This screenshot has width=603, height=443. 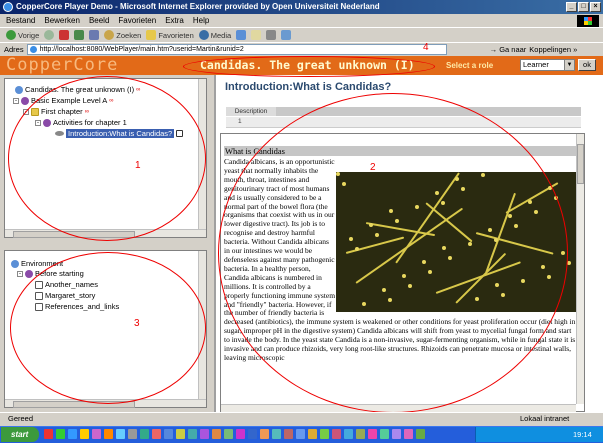 What do you see at coordinates (63, 100) in the screenshot?
I see `tree-item-play: - Basic Example Level A ∞` at bounding box center [63, 100].